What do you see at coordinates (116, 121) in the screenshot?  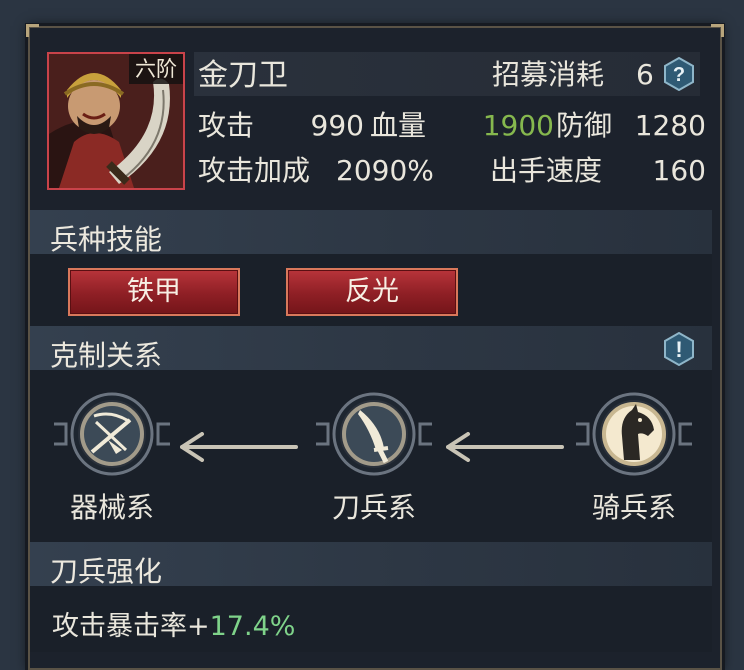 I see `unit-portrait: 六阶` at bounding box center [116, 121].